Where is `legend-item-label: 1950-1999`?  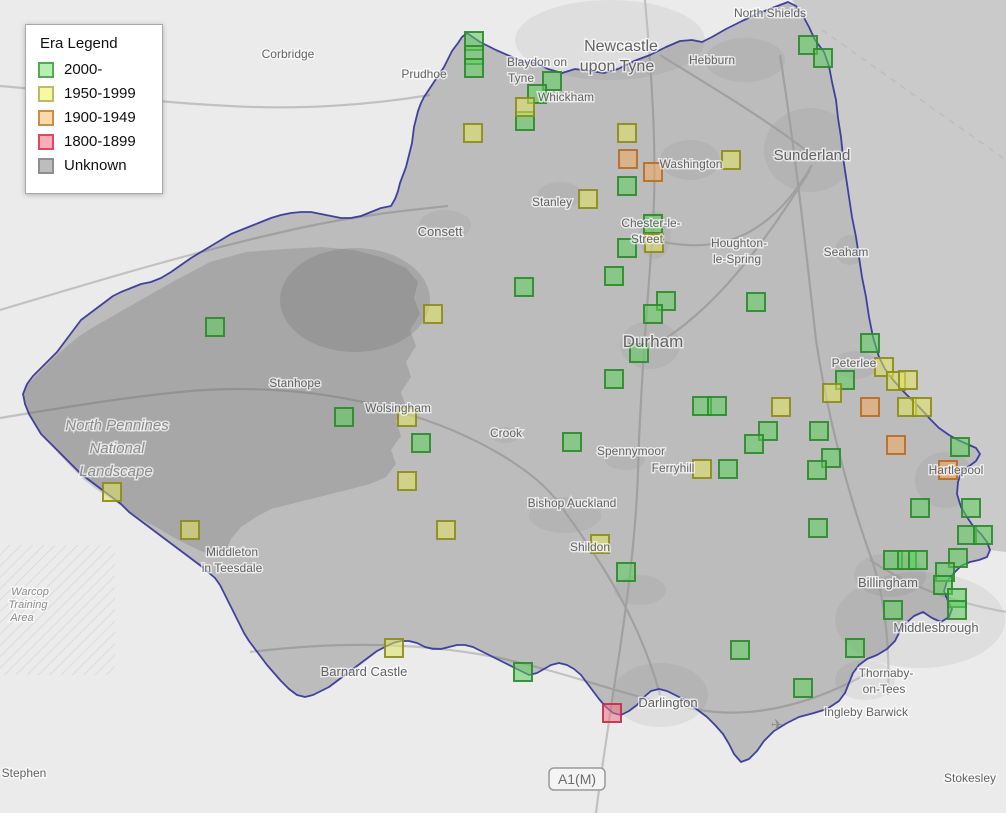
legend-item-label: 1950-1999 is located at coordinates (100, 93).